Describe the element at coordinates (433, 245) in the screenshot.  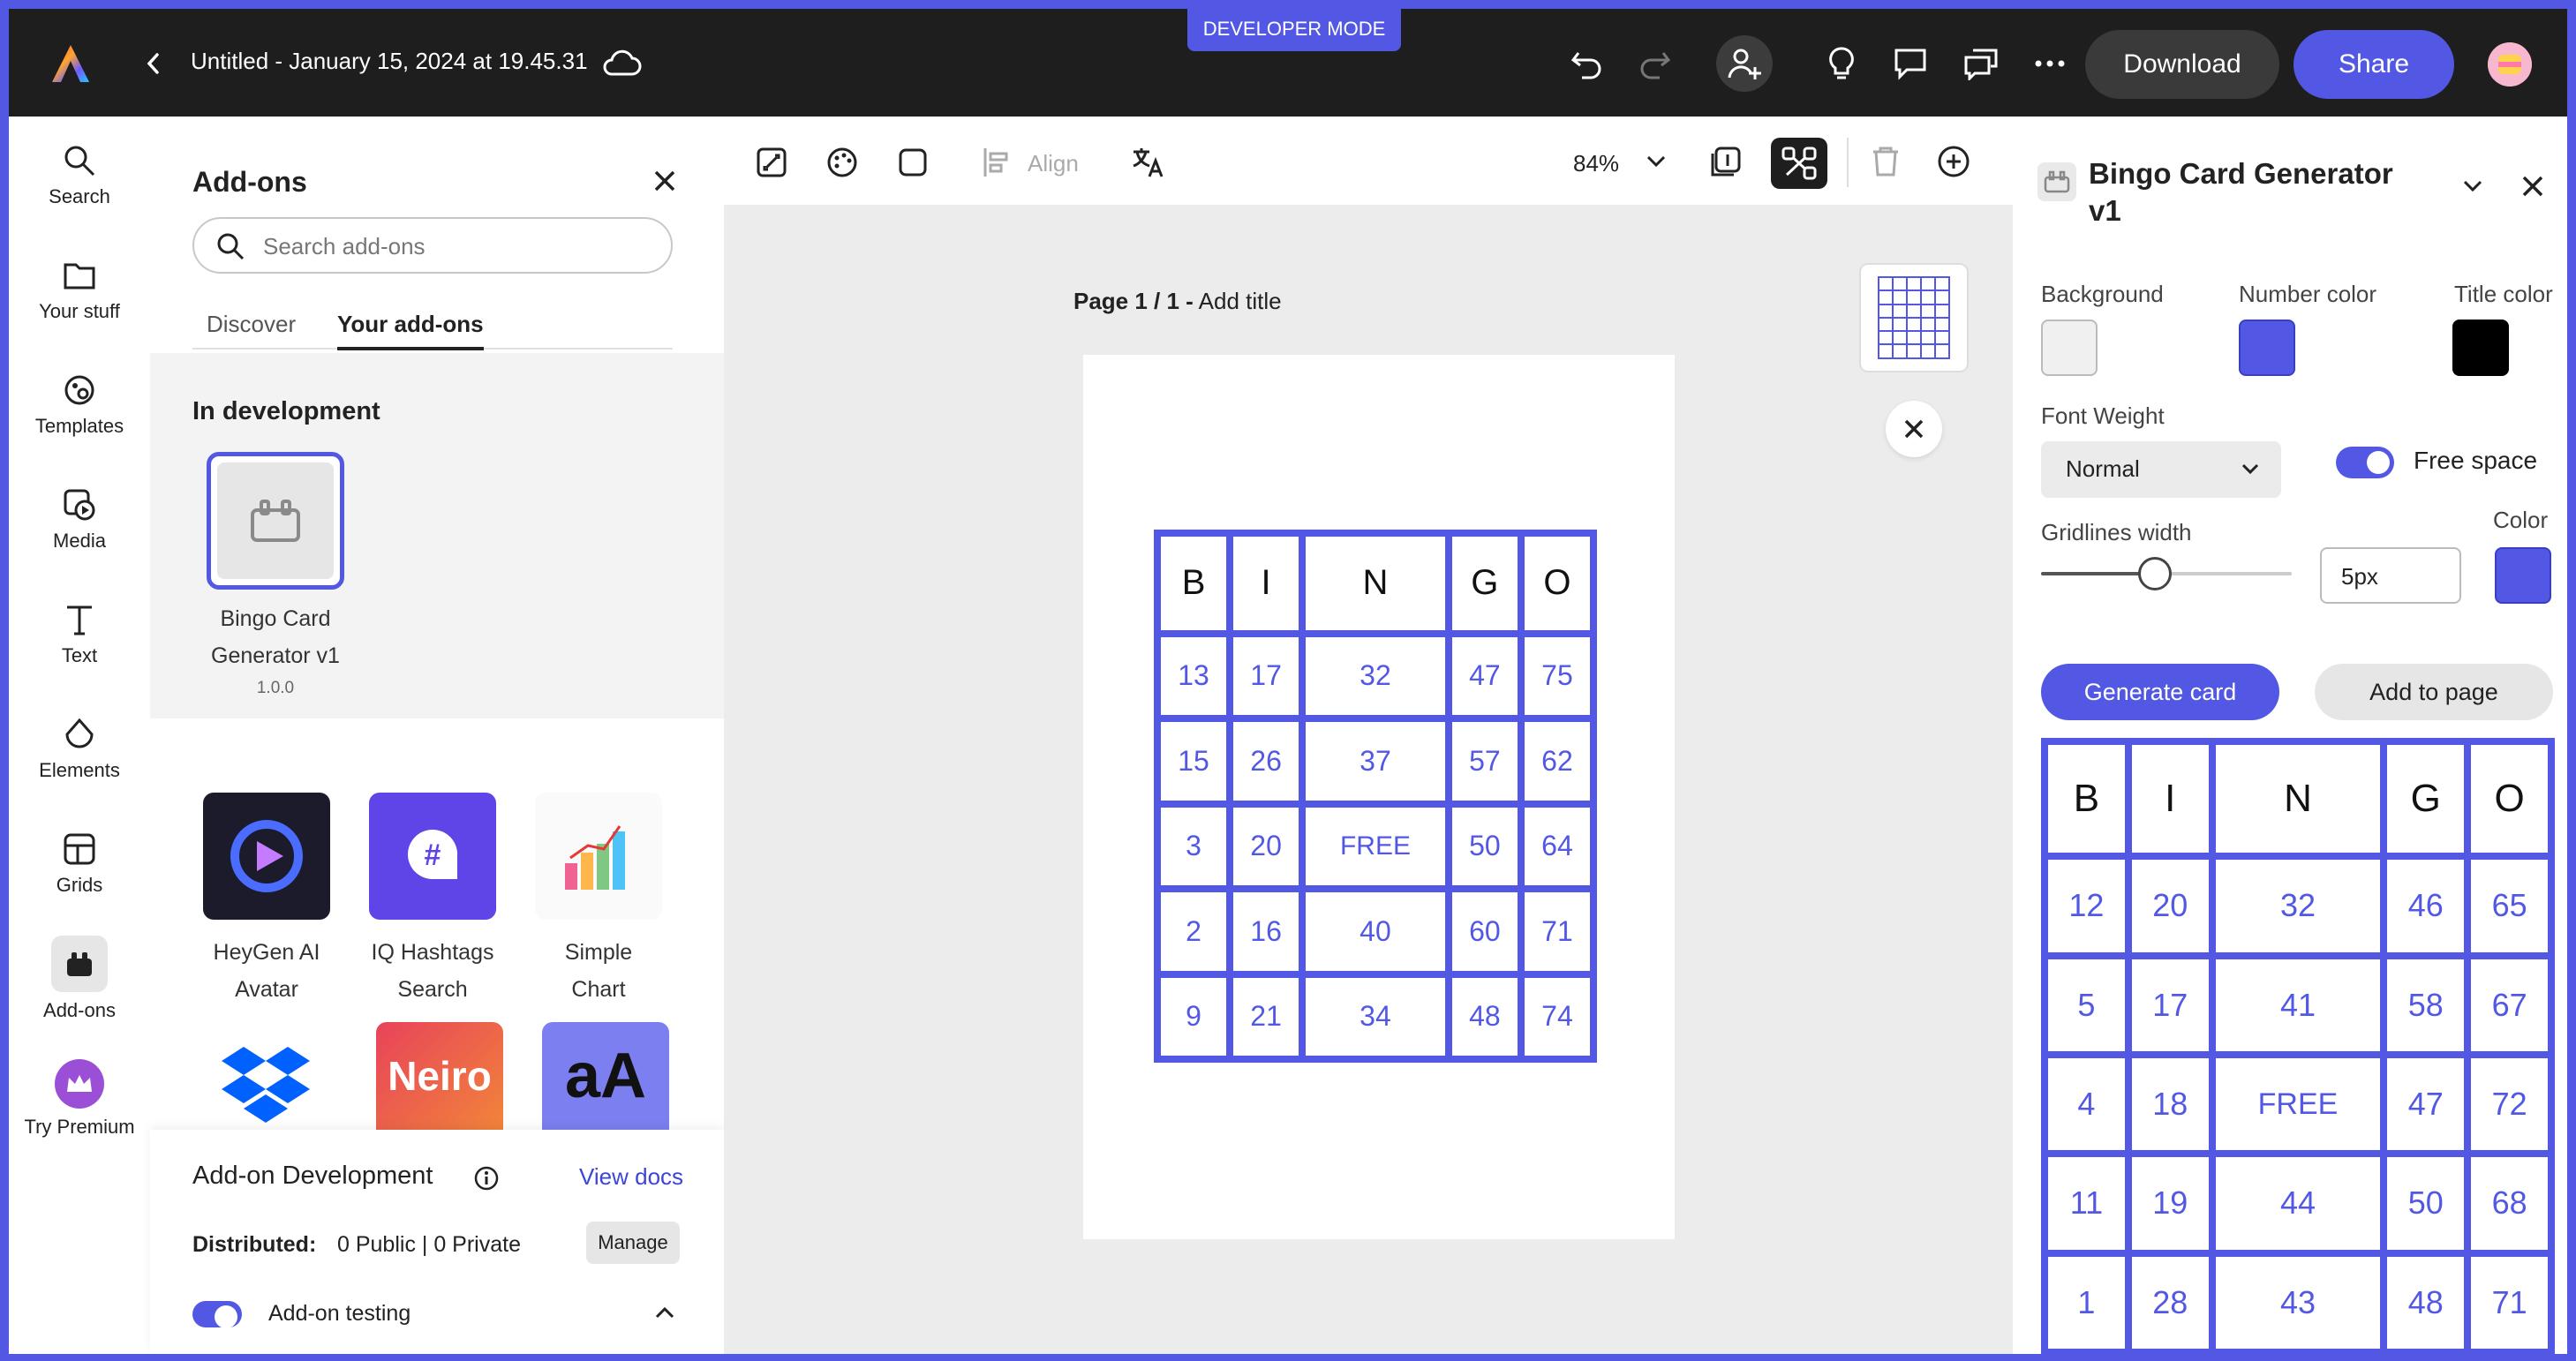
I see `addons-search-input: Search add-ons` at that location.